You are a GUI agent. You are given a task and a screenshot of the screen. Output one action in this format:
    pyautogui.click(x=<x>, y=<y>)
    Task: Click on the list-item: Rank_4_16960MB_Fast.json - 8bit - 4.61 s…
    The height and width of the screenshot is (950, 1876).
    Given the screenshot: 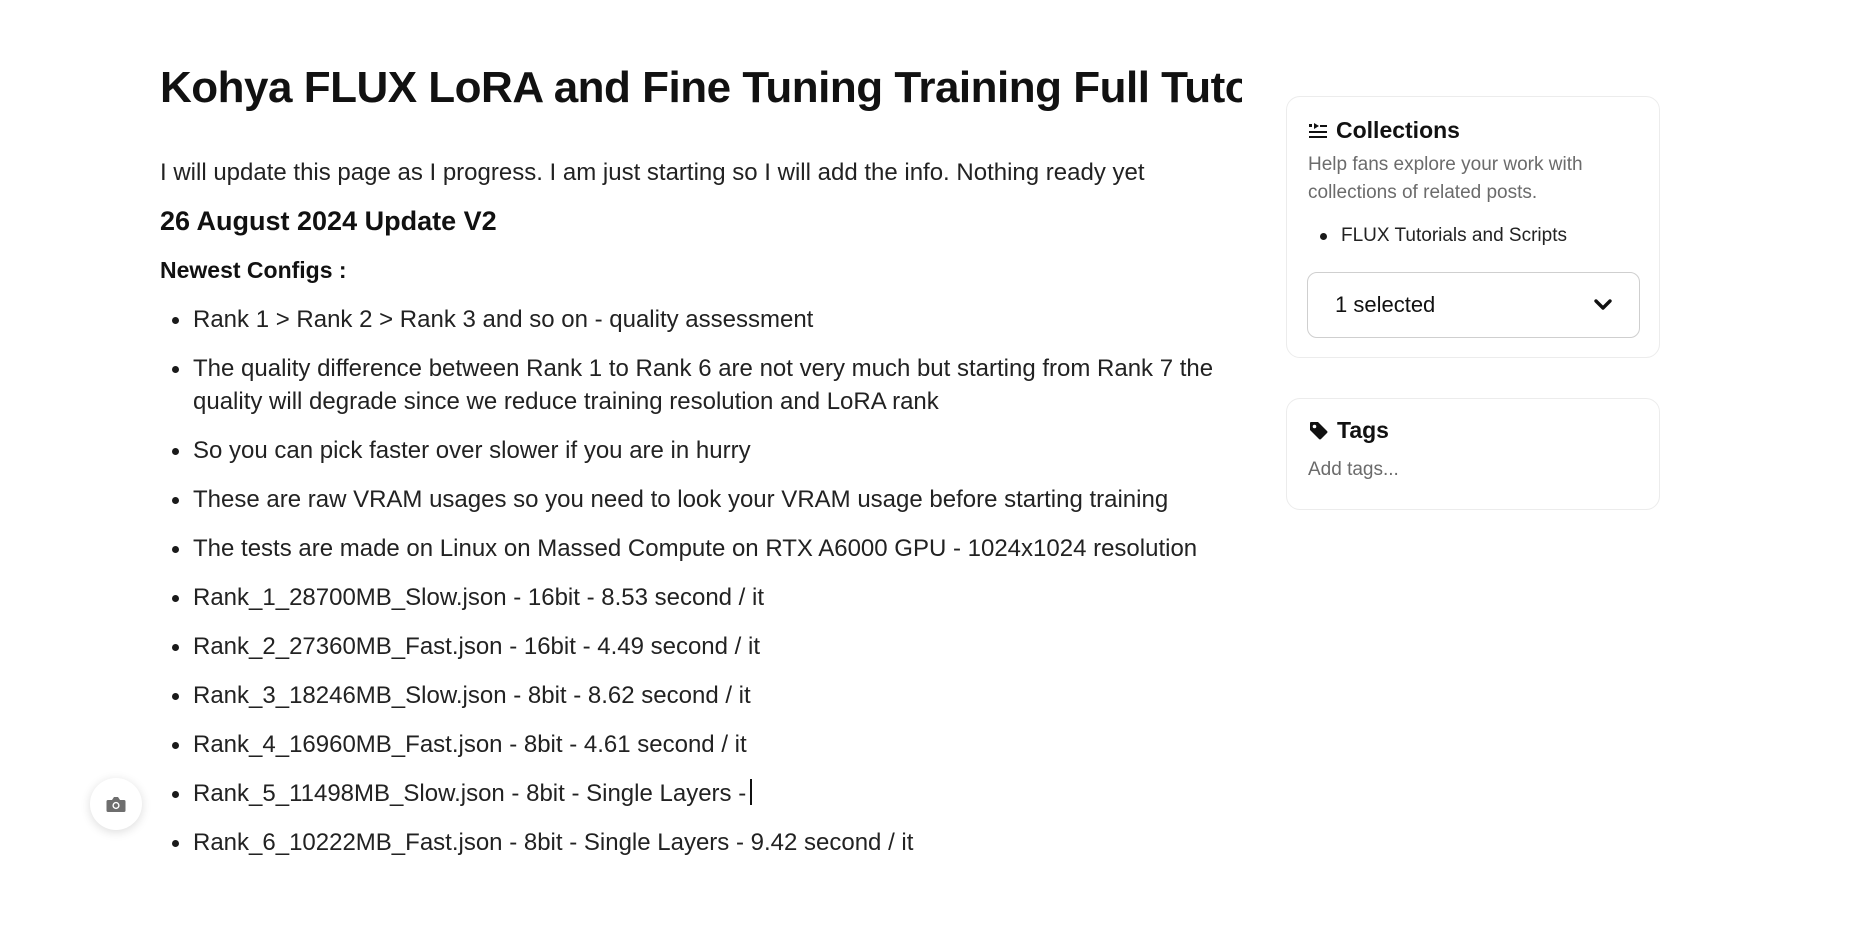 What is the action you would take?
    pyautogui.click(x=701, y=744)
    